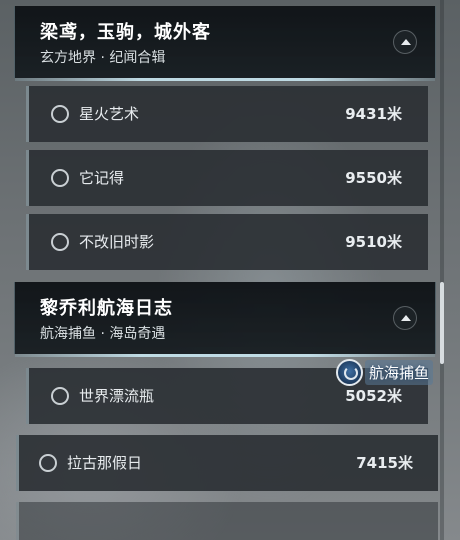  Describe the element at coordinates (442, 270) in the screenshot. I see `scrollbar-track` at that location.